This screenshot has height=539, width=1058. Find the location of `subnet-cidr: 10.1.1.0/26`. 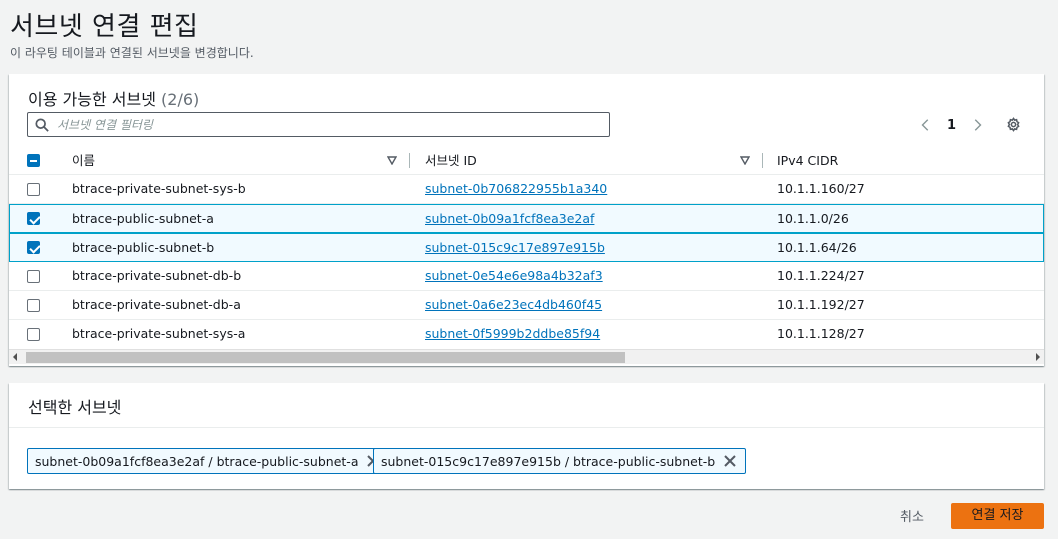

subnet-cidr: 10.1.1.0/26 is located at coordinates (813, 218).